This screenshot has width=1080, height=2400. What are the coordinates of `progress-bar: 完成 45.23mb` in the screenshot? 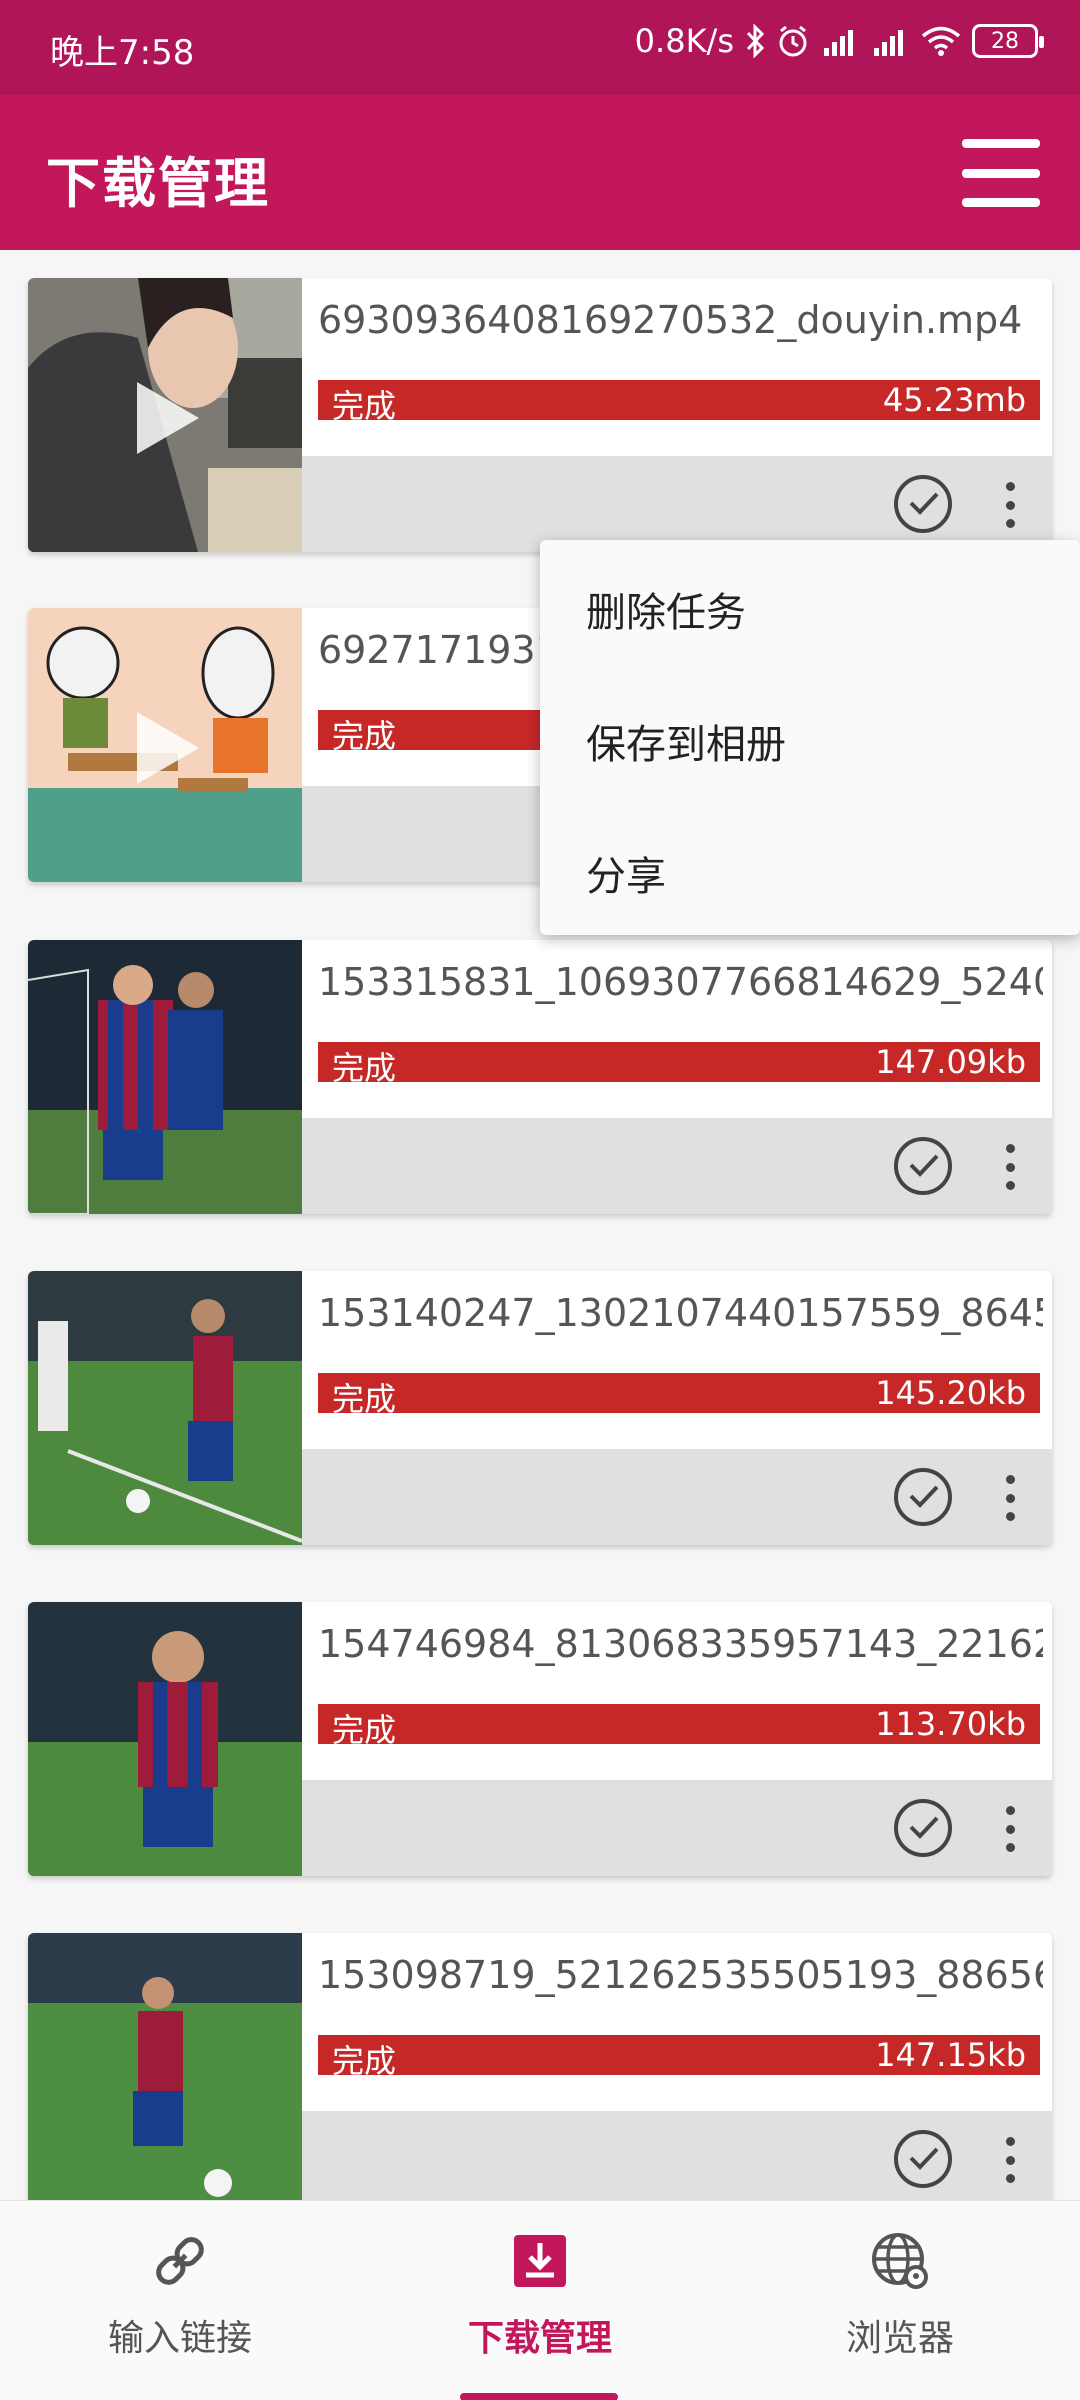 It's located at (679, 402).